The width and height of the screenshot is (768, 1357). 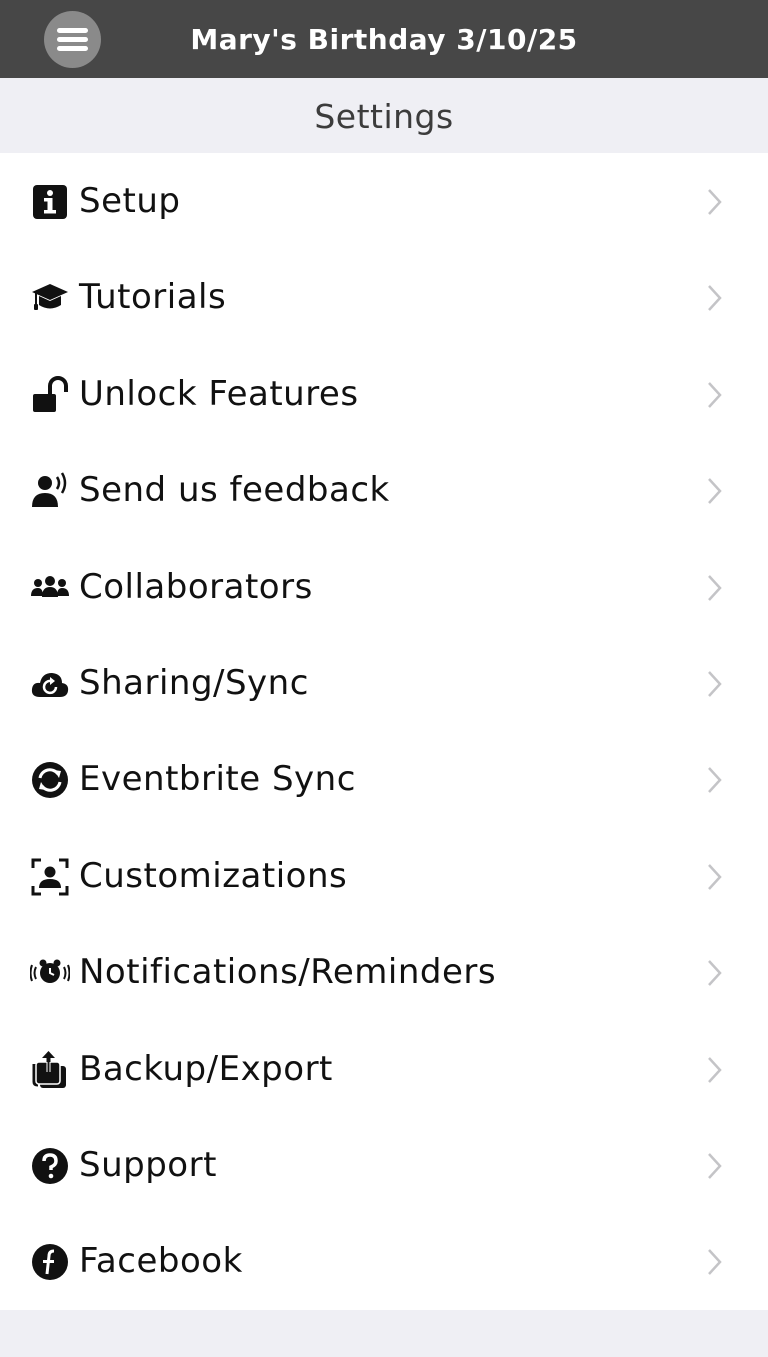 What do you see at coordinates (50, 298) in the screenshot?
I see `graduation-cap-icon` at bounding box center [50, 298].